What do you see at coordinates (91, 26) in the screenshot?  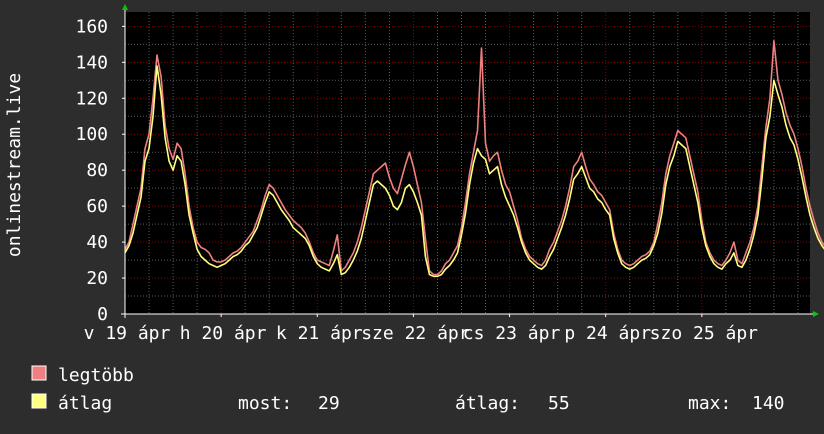 I see `y-tick-label: 160` at bounding box center [91, 26].